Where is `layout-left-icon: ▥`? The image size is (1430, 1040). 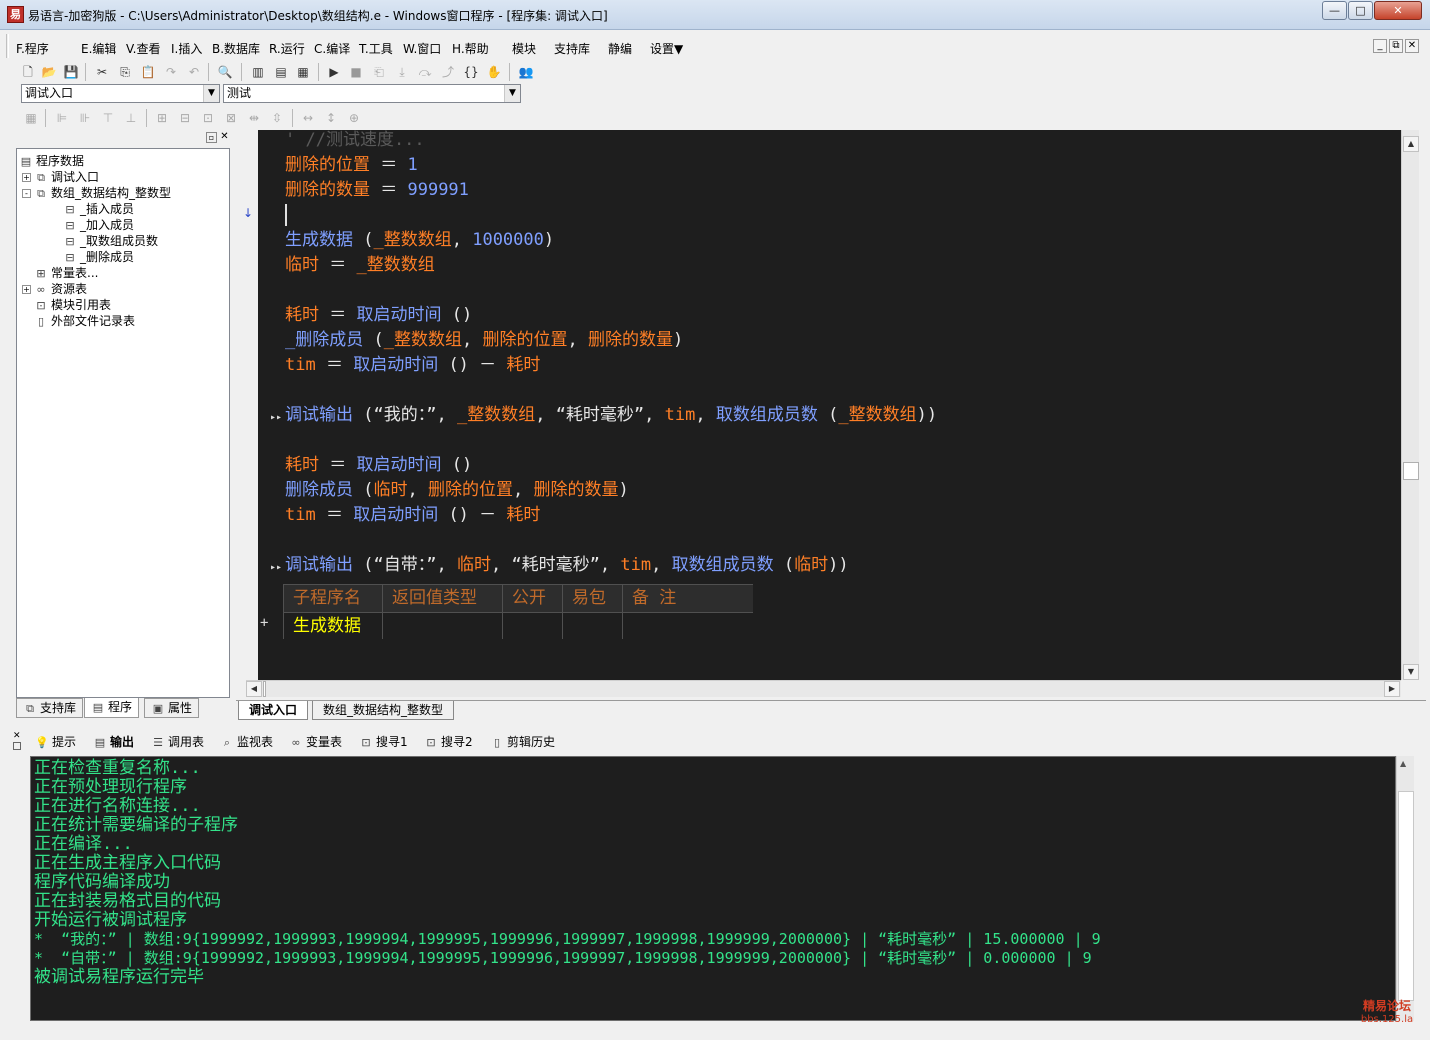
layout-left-icon: ▥ is located at coordinates (258, 72).